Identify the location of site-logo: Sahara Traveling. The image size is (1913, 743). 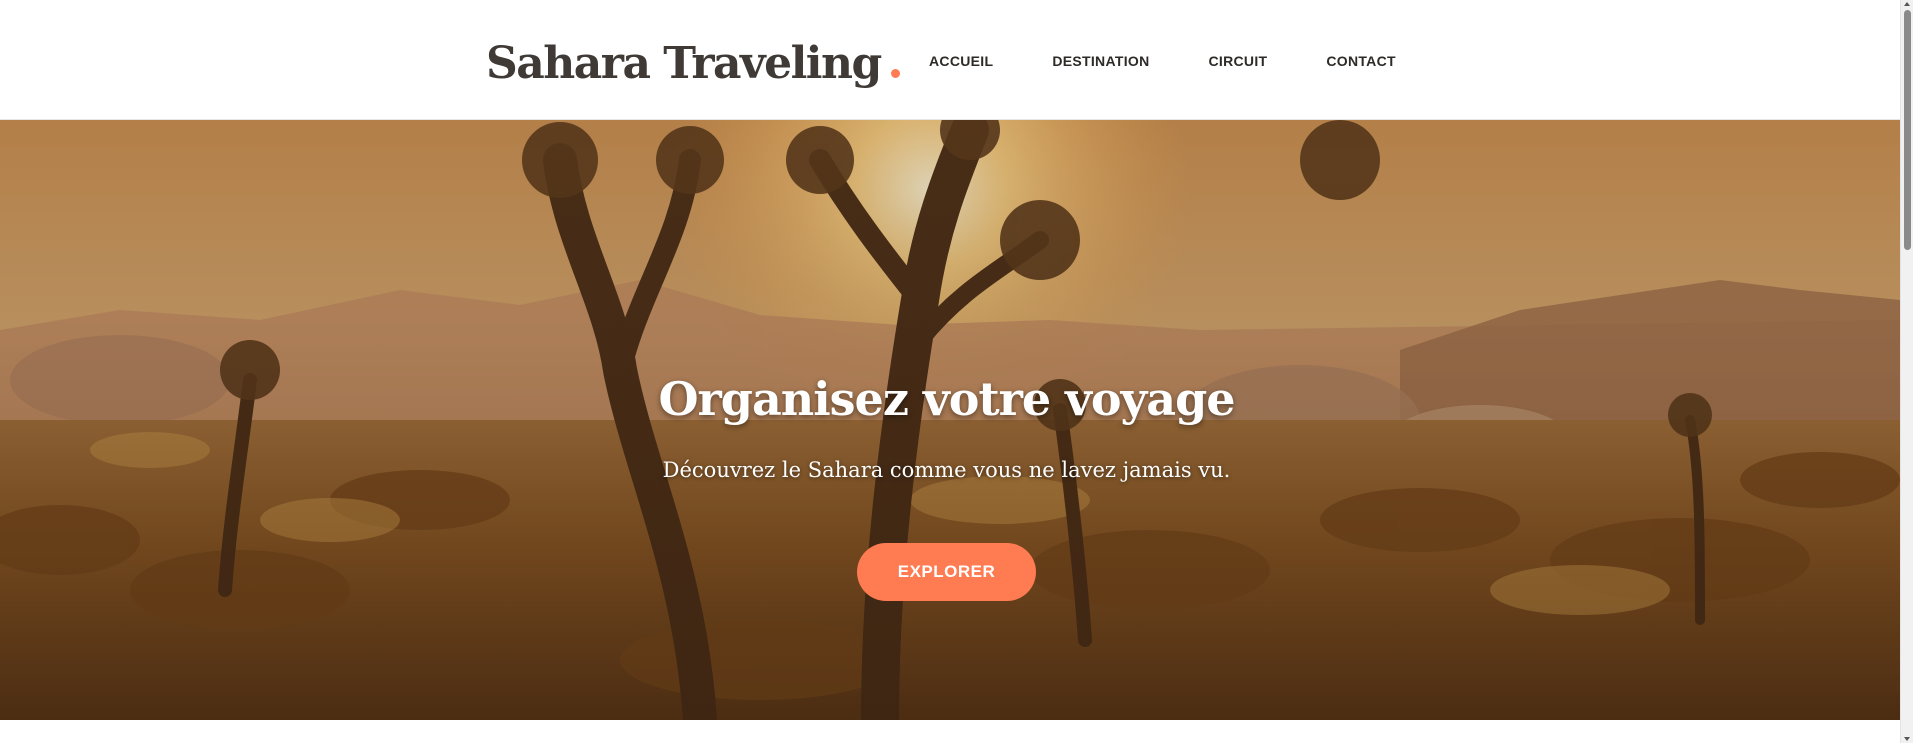
(693, 63).